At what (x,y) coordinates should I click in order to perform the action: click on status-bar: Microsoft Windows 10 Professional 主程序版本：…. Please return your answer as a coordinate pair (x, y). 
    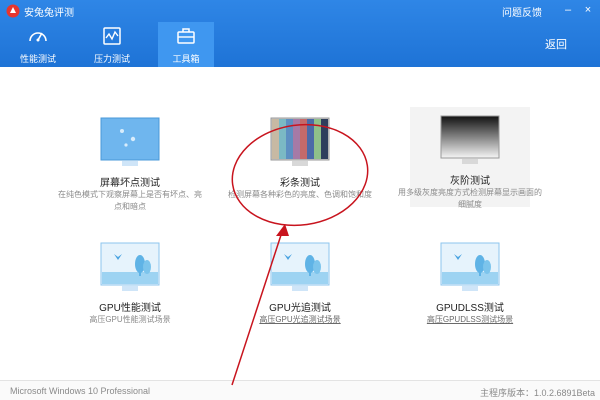
    Looking at the image, I should click on (300, 390).